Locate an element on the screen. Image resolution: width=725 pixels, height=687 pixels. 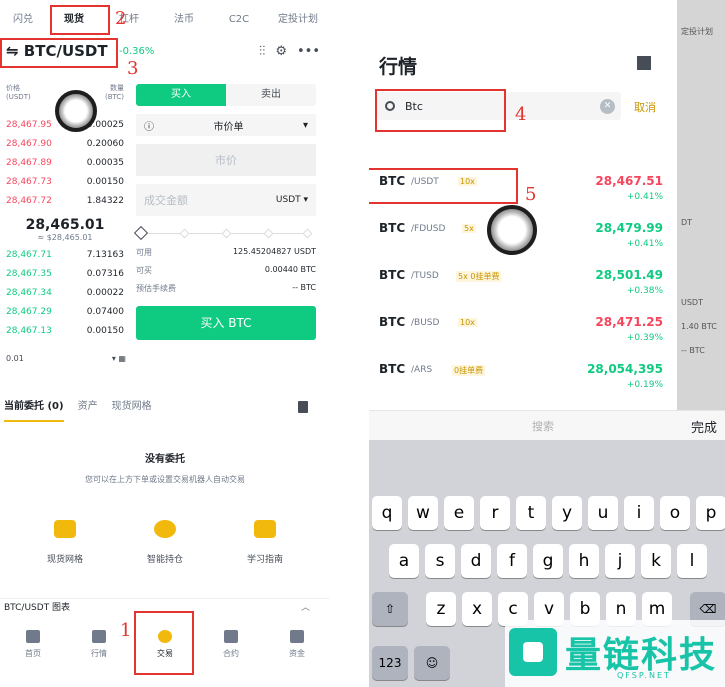
asks-row: 28,467.73 0.00150 is located at coordinates (65, 182).